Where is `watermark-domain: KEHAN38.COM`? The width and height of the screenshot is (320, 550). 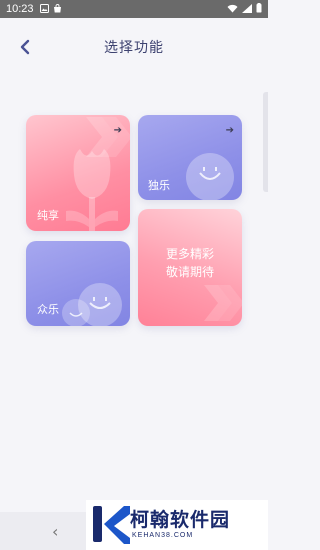 watermark-domain: KEHAN38.COM is located at coordinates (163, 535).